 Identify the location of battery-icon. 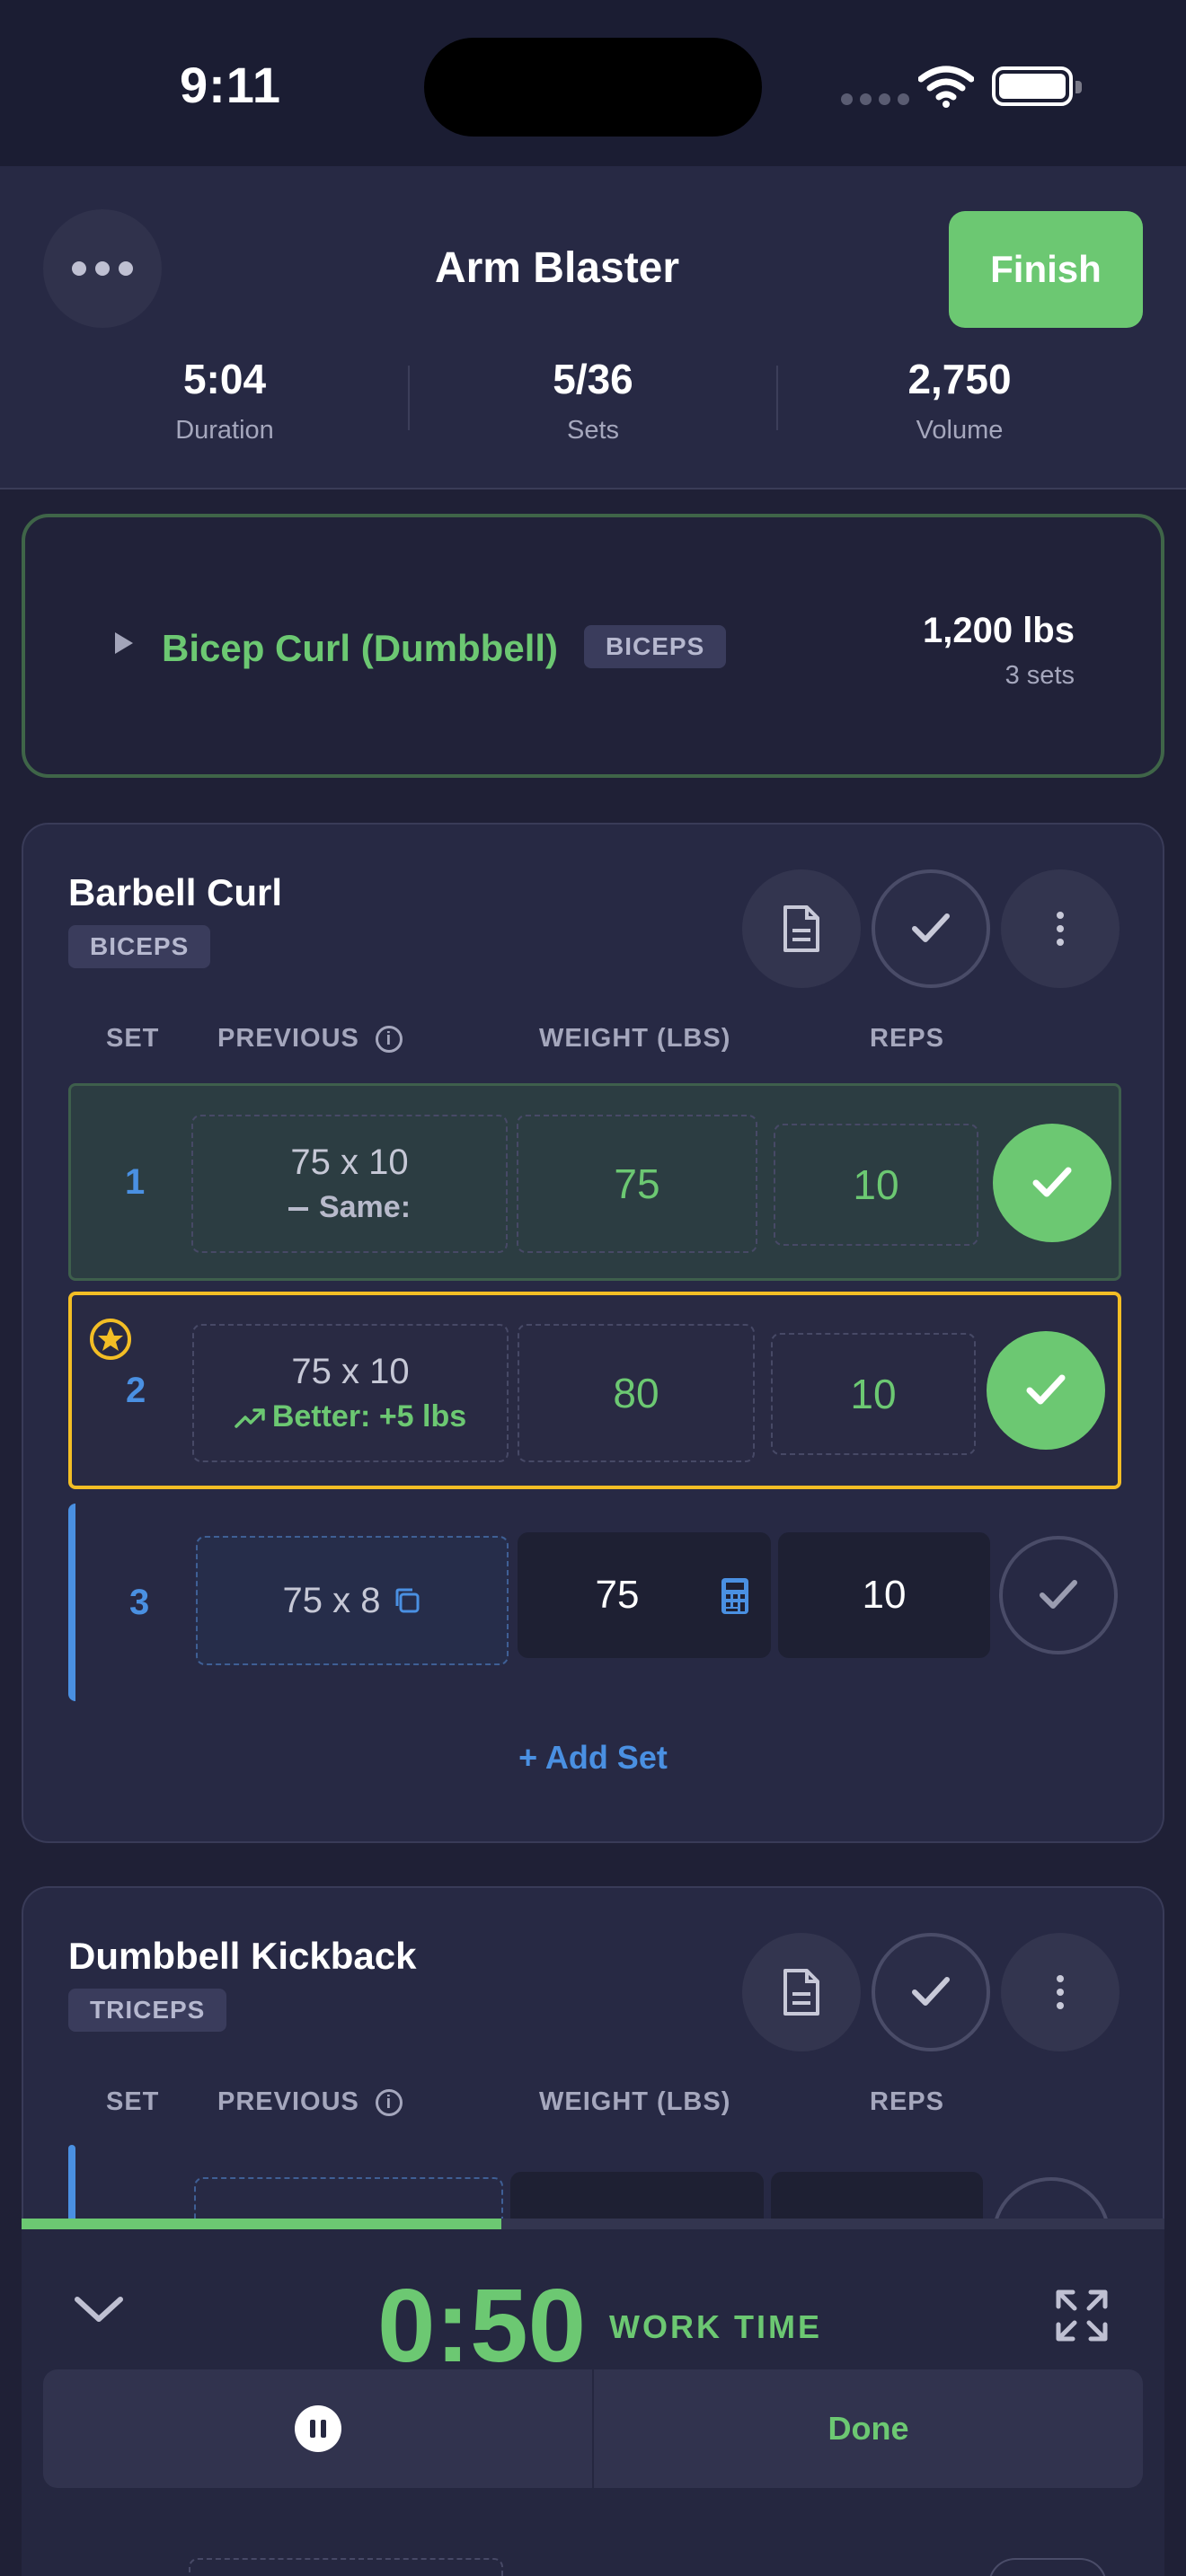
(1037, 86).